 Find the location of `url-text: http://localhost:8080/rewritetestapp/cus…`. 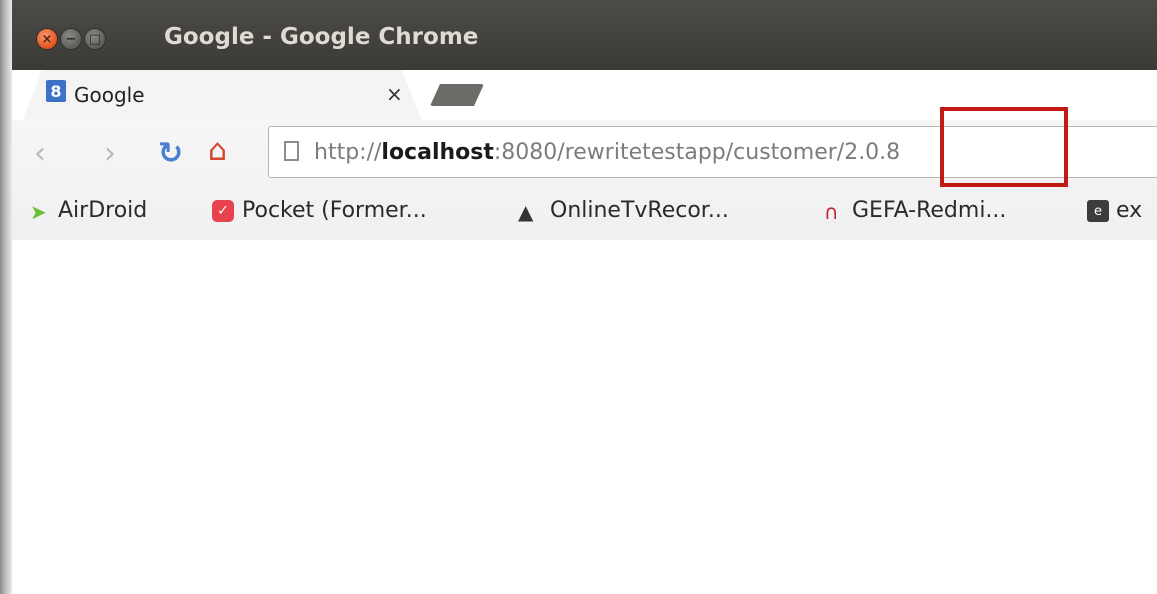

url-text: http://localhost:8080/rewritetestapp/cus… is located at coordinates (607, 152).